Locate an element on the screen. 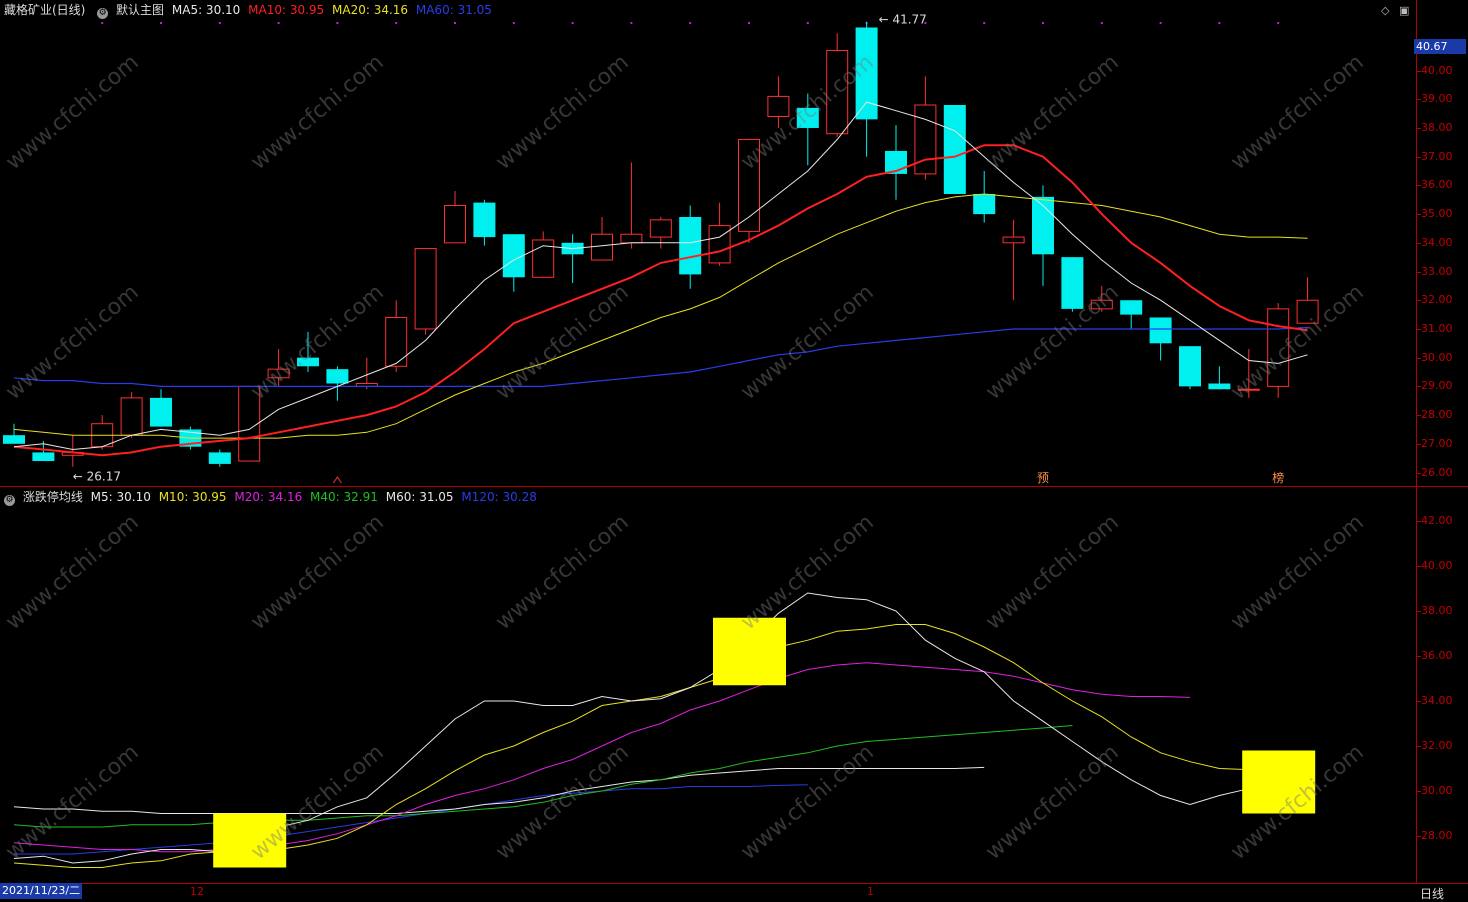 This screenshot has height=902, width=1468. ma20-value: MA20: 34.16 is located at coordinates (370, 10).